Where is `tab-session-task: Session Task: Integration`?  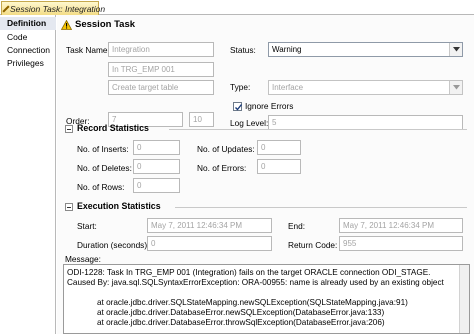 tab-session-task: Session Task: Integration is located at coordinates (53, 8).